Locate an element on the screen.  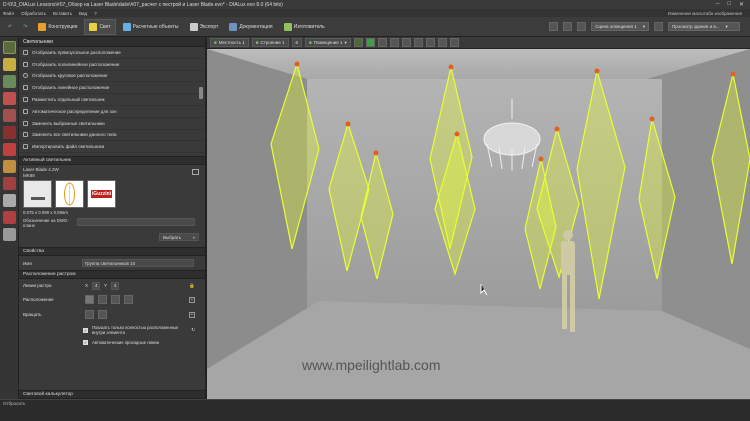
panel-title: Светильники is located at coordinates (112, 42).